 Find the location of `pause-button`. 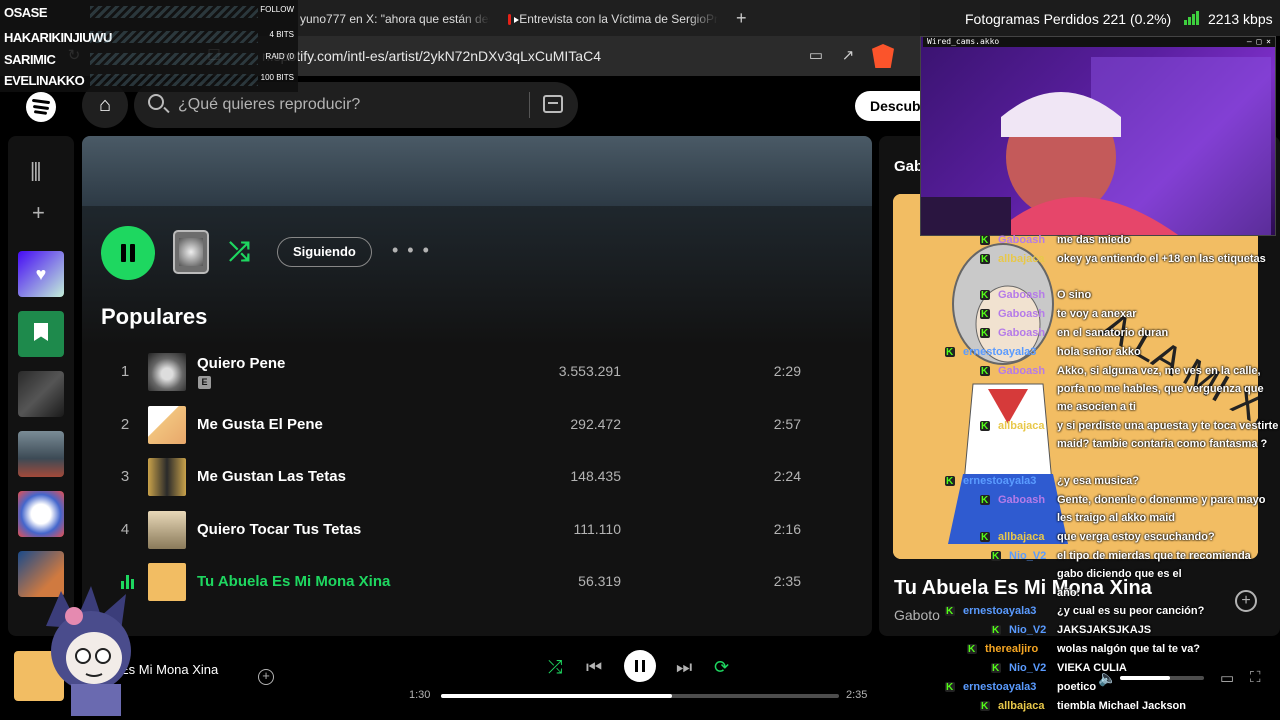

pause-button is located at coordinates (128, 253).